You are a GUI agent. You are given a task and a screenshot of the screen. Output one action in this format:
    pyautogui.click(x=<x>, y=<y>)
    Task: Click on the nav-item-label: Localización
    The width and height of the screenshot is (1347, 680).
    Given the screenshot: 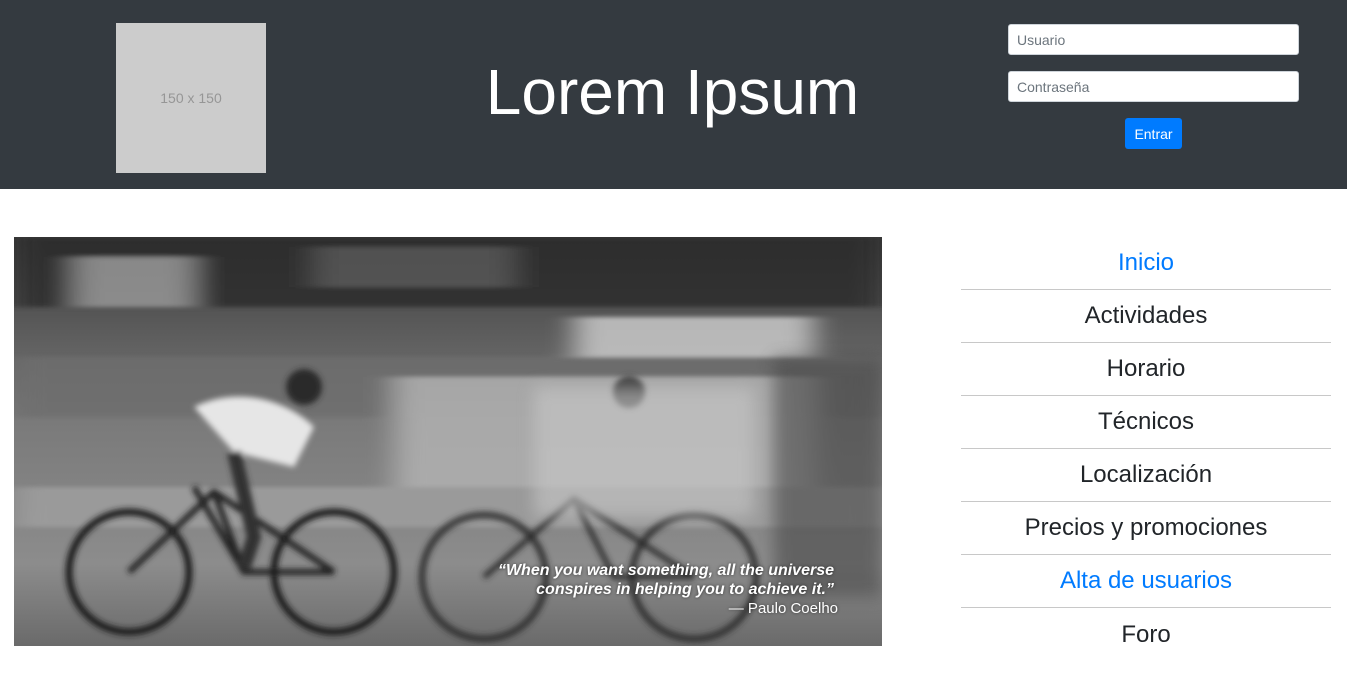 What is the action you would take?
    pyautogui.click(x=1146, y=474)
    